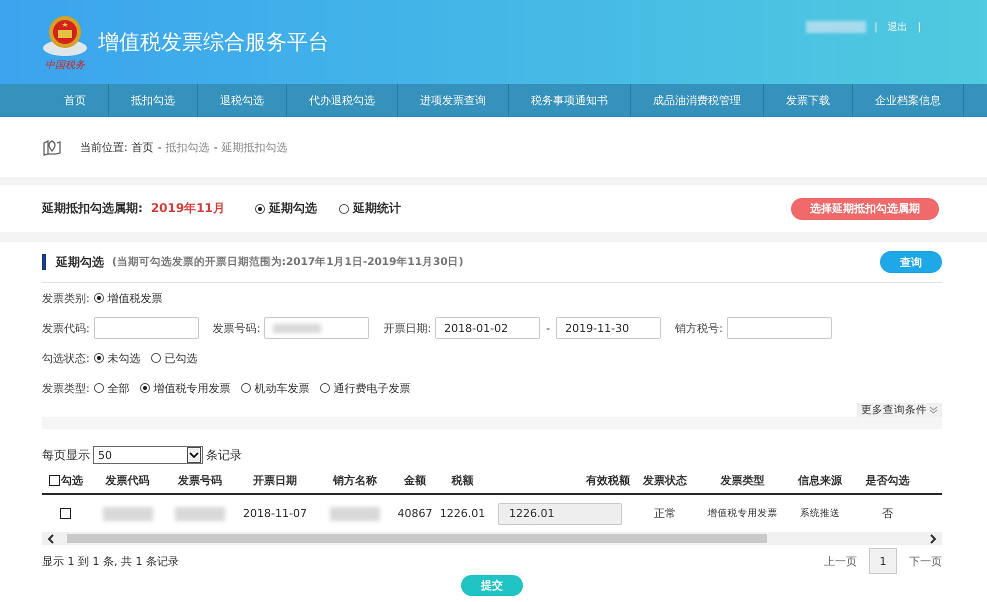 Image resolution: width=987 pixels, height=602 pixels. I want to click on table-cell: 系统推送, so click(820, 513).